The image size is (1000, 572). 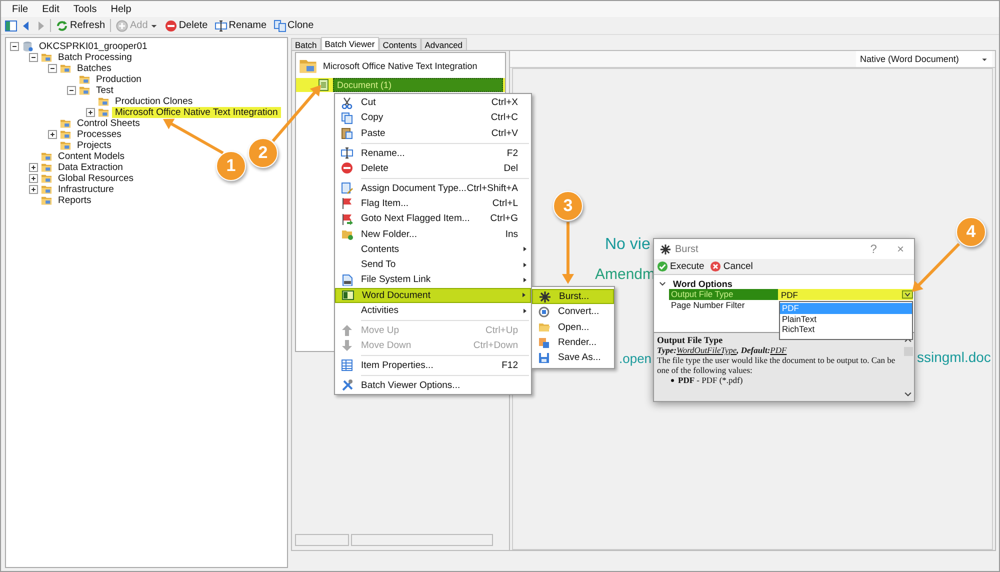 What do you see at coordinates (11, 26) in the screenshot?
I see `panel-icon` at bounding box center [11, 26].